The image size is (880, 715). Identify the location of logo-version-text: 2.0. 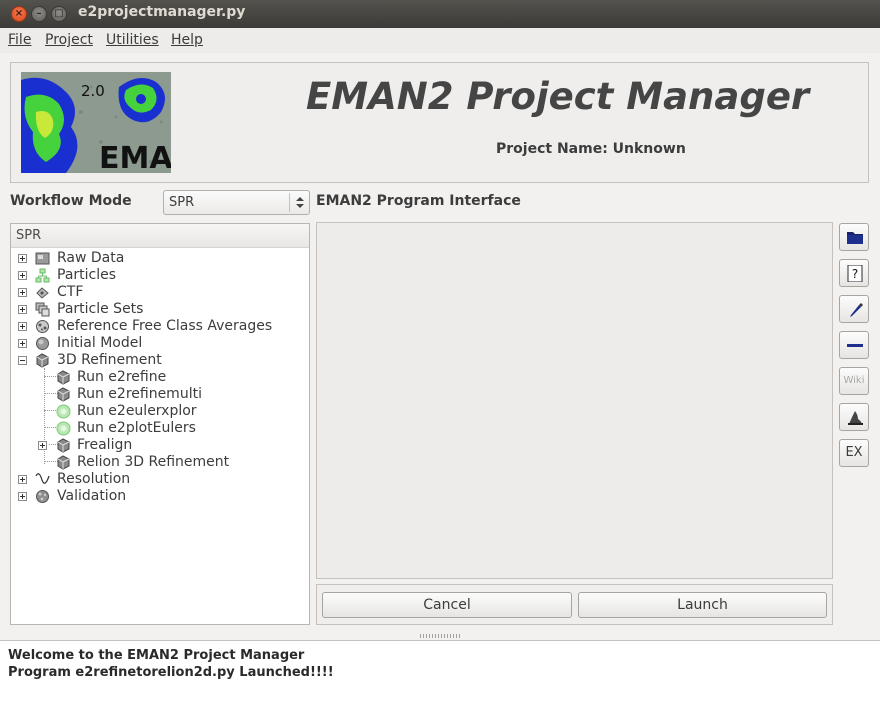
(93, 91).